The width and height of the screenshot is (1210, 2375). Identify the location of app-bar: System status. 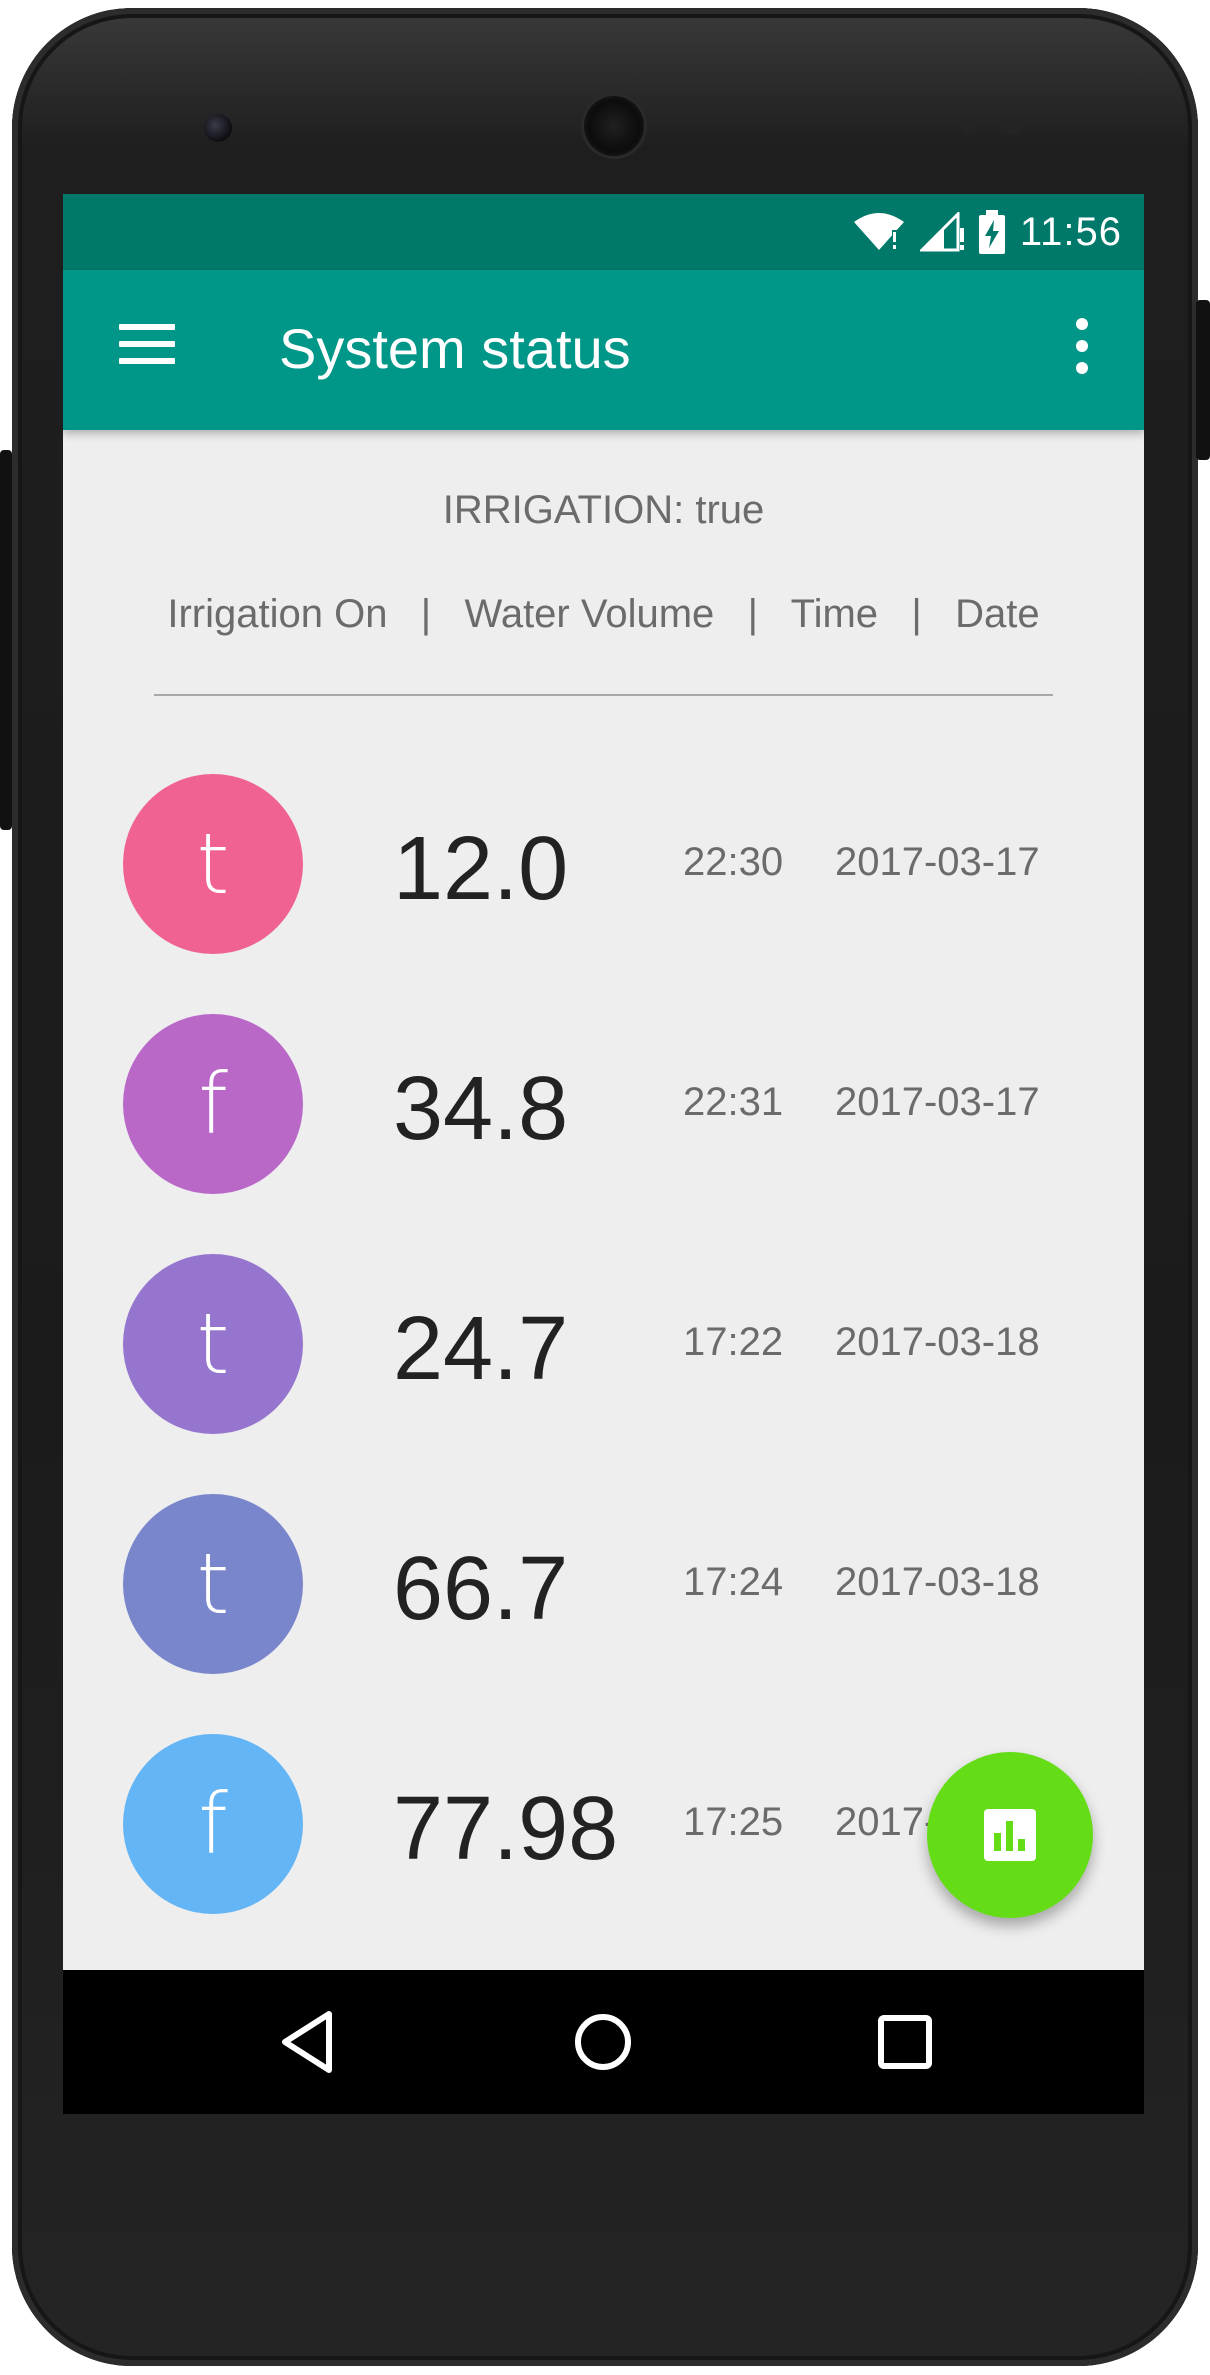
(603, 350).